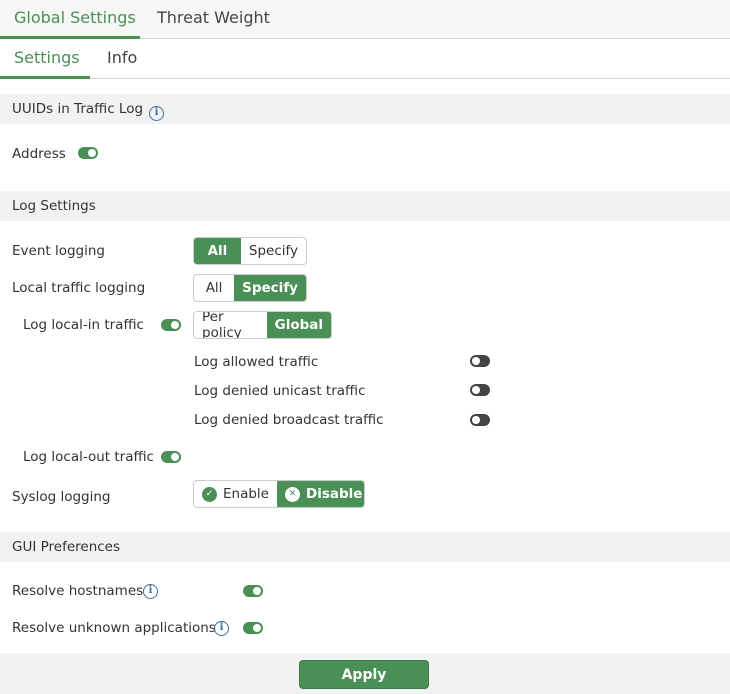  Describe the element at coordinates (270, 288) in the screenshot. I see `local-traffic-specify: Specify` at that location.